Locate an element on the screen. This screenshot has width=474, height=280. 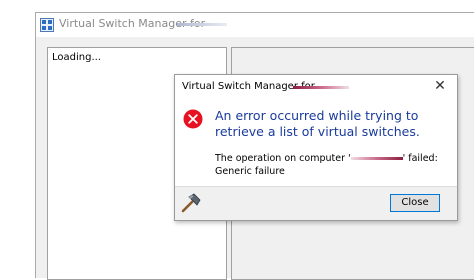
close-button: Close is located at coordinates (415, 203).